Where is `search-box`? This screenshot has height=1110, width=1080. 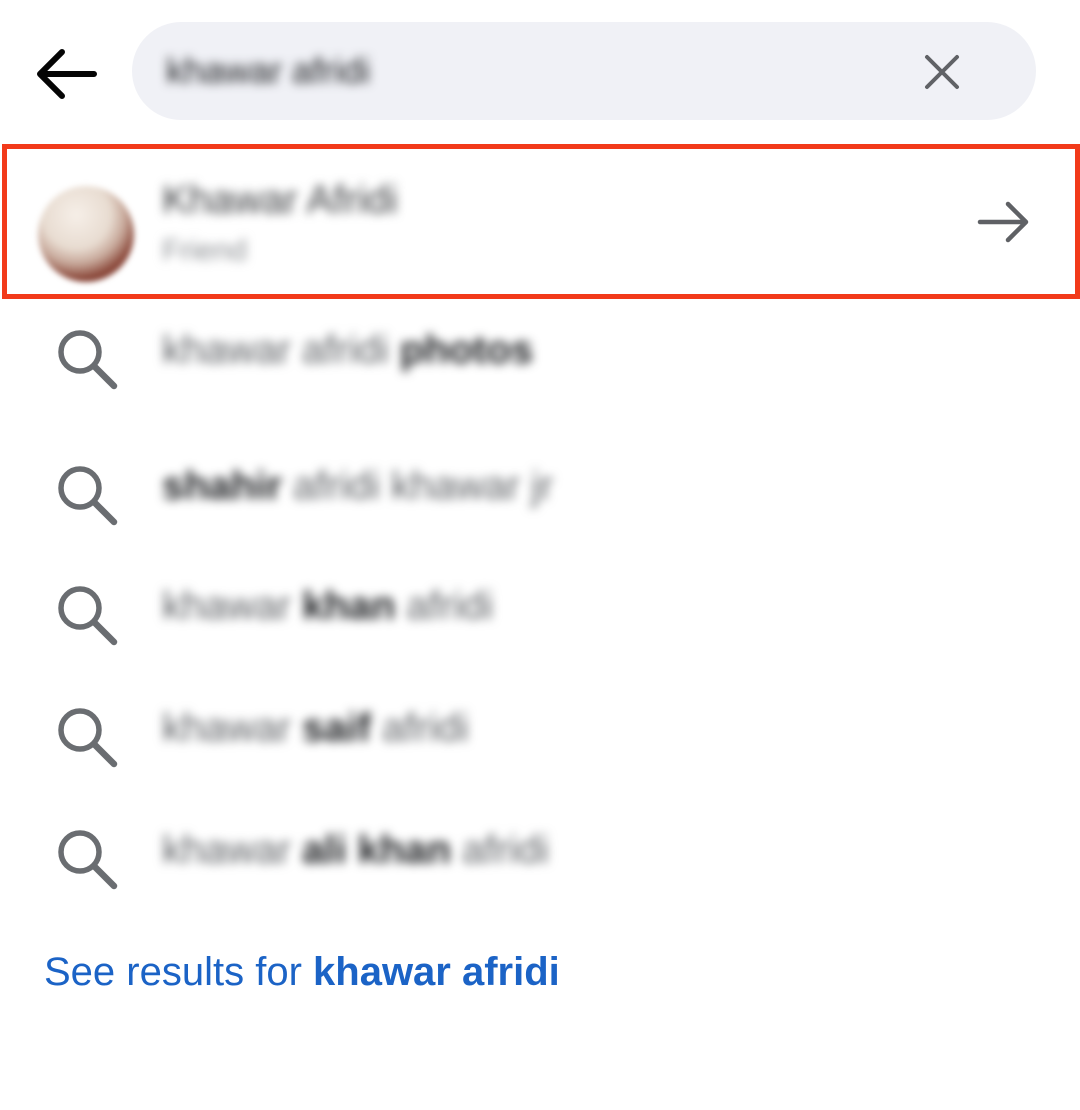 search-box is located at coordinates (584, 71).